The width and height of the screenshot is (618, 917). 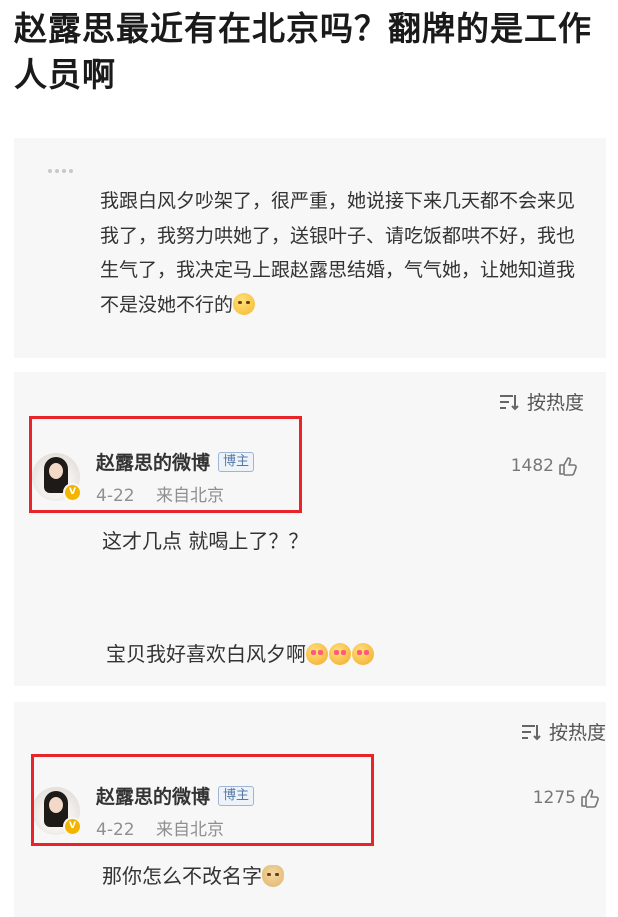 What do you see at coordinates (206, 654) in the screenshot?
I see `reply-body: 宝贝我好喜欢白风夕啊` at bounding box center [206, 654].